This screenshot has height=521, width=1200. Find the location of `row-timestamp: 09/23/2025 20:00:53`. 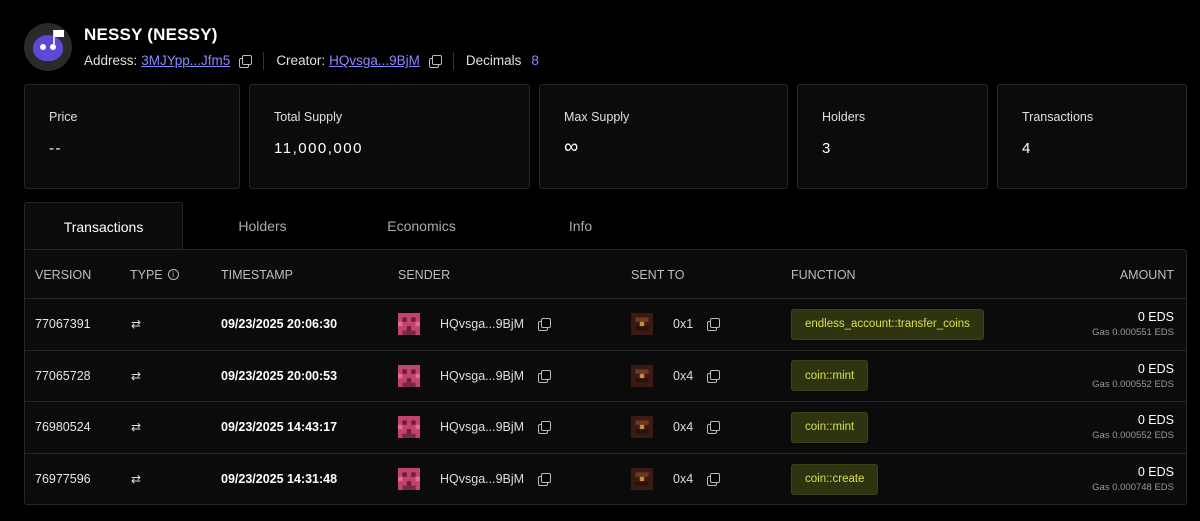

row-timestamp: 09/23/2025 20:00:53 is located at coordinates (279, 375).